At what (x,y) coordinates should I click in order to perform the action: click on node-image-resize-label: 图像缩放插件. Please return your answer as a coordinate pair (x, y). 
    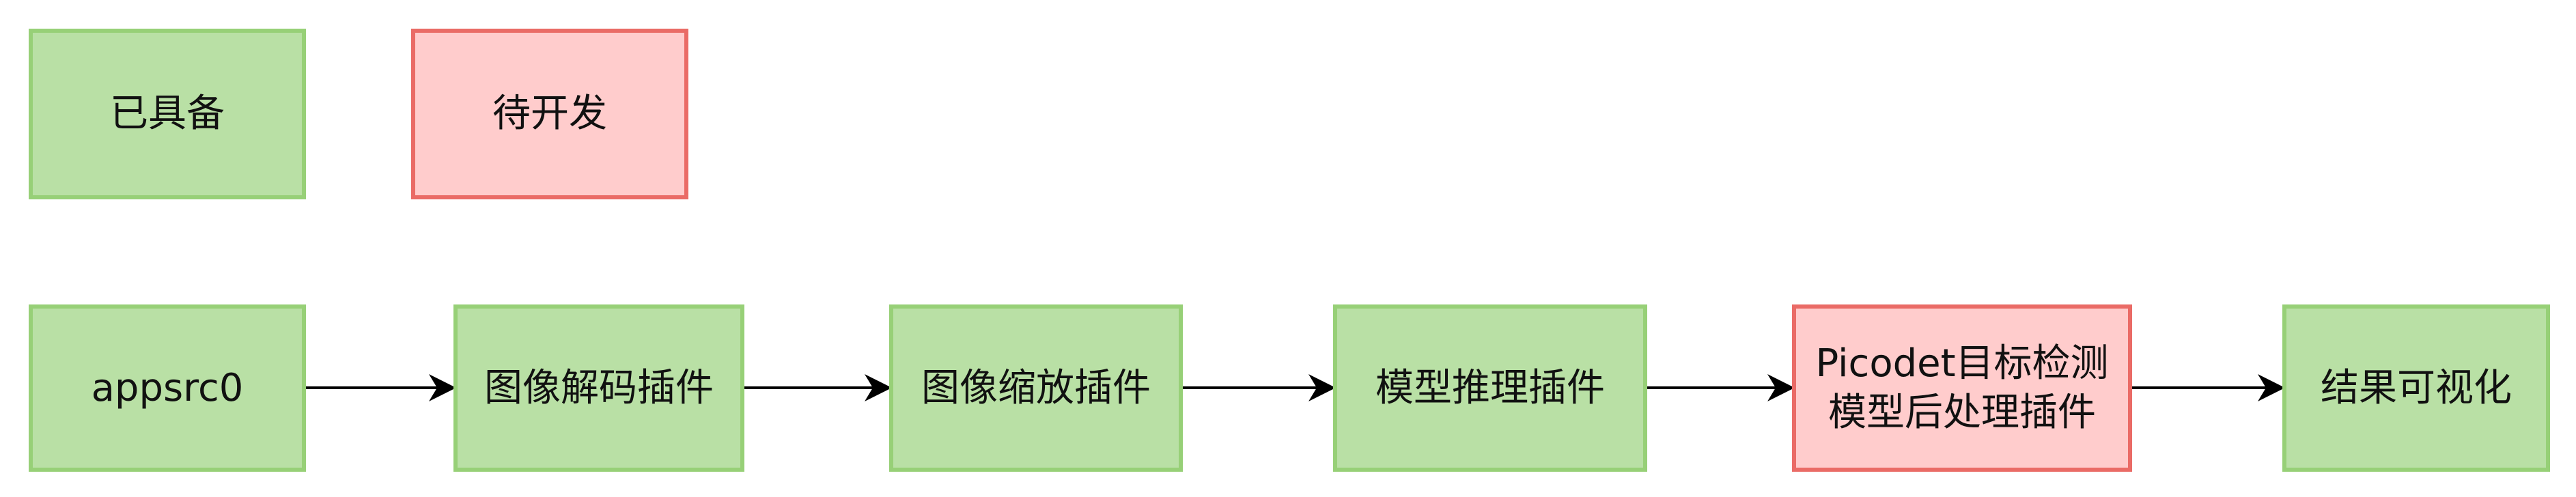
    Looking at the image, I should click on (1036, 387).